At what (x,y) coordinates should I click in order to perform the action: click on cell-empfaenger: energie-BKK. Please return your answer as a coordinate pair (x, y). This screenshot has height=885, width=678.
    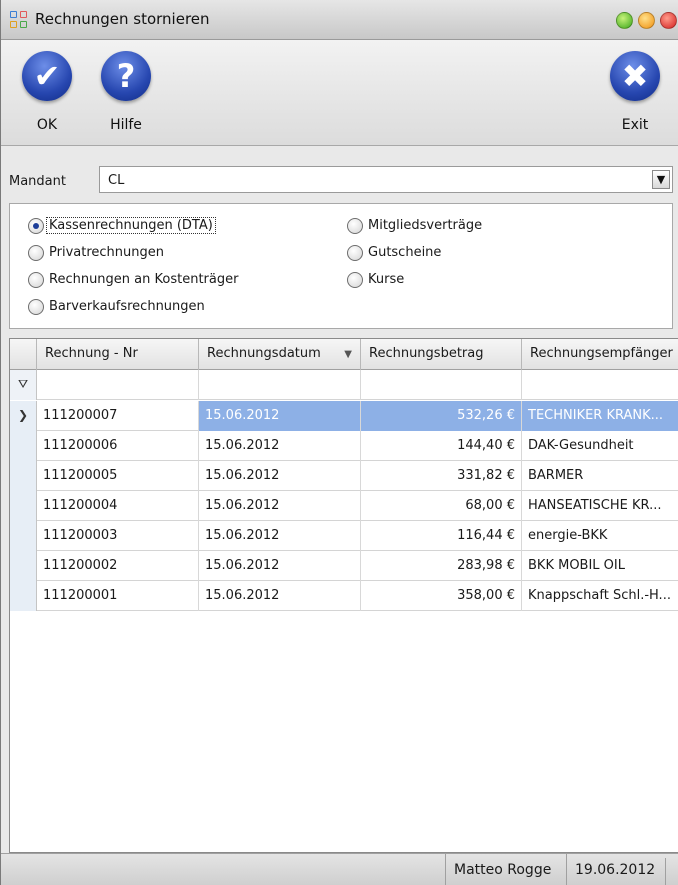
    Looking at the image, I should click on (600, 536).